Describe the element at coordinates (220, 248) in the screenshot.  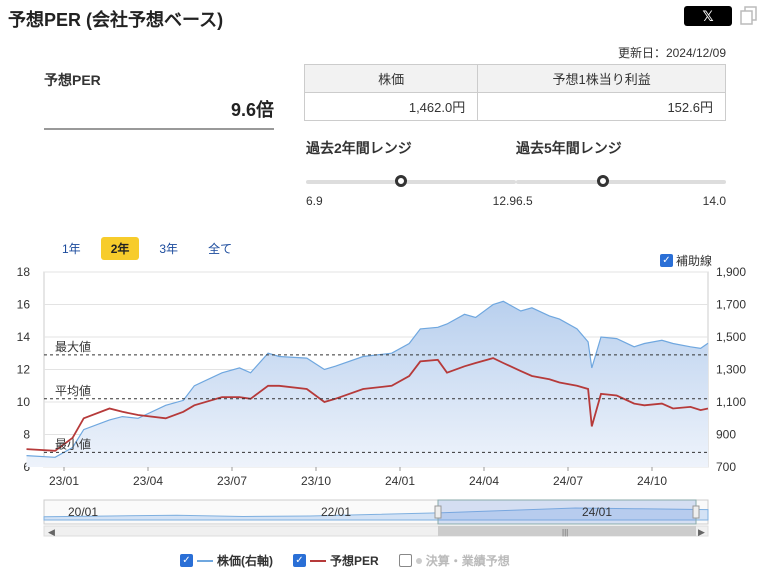
I see `tab-all: 全て` at that location.